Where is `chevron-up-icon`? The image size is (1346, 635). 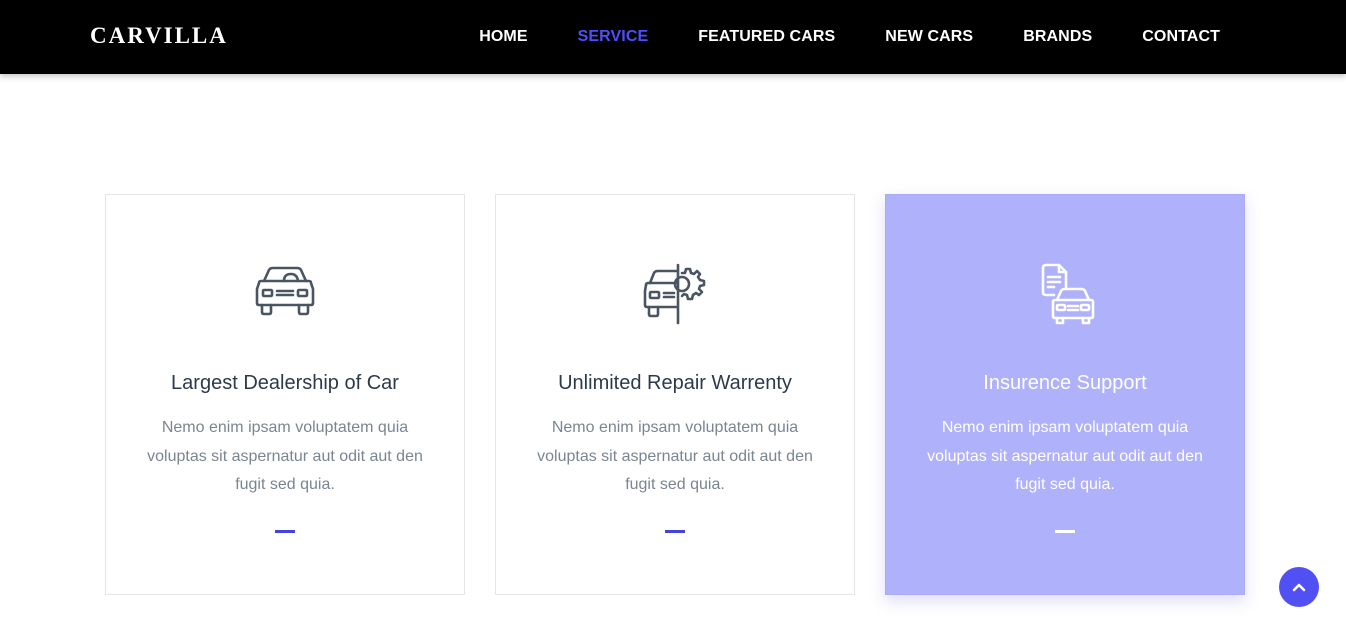
chevron-up-icon is located at coordinates (1299, 587).